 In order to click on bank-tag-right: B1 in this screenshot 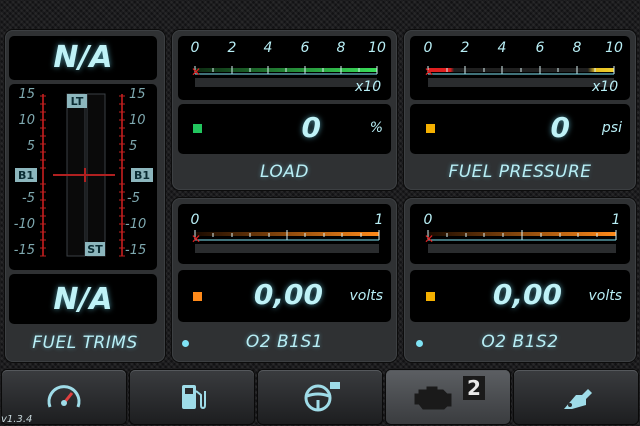, I will do `click(142, 175)`.